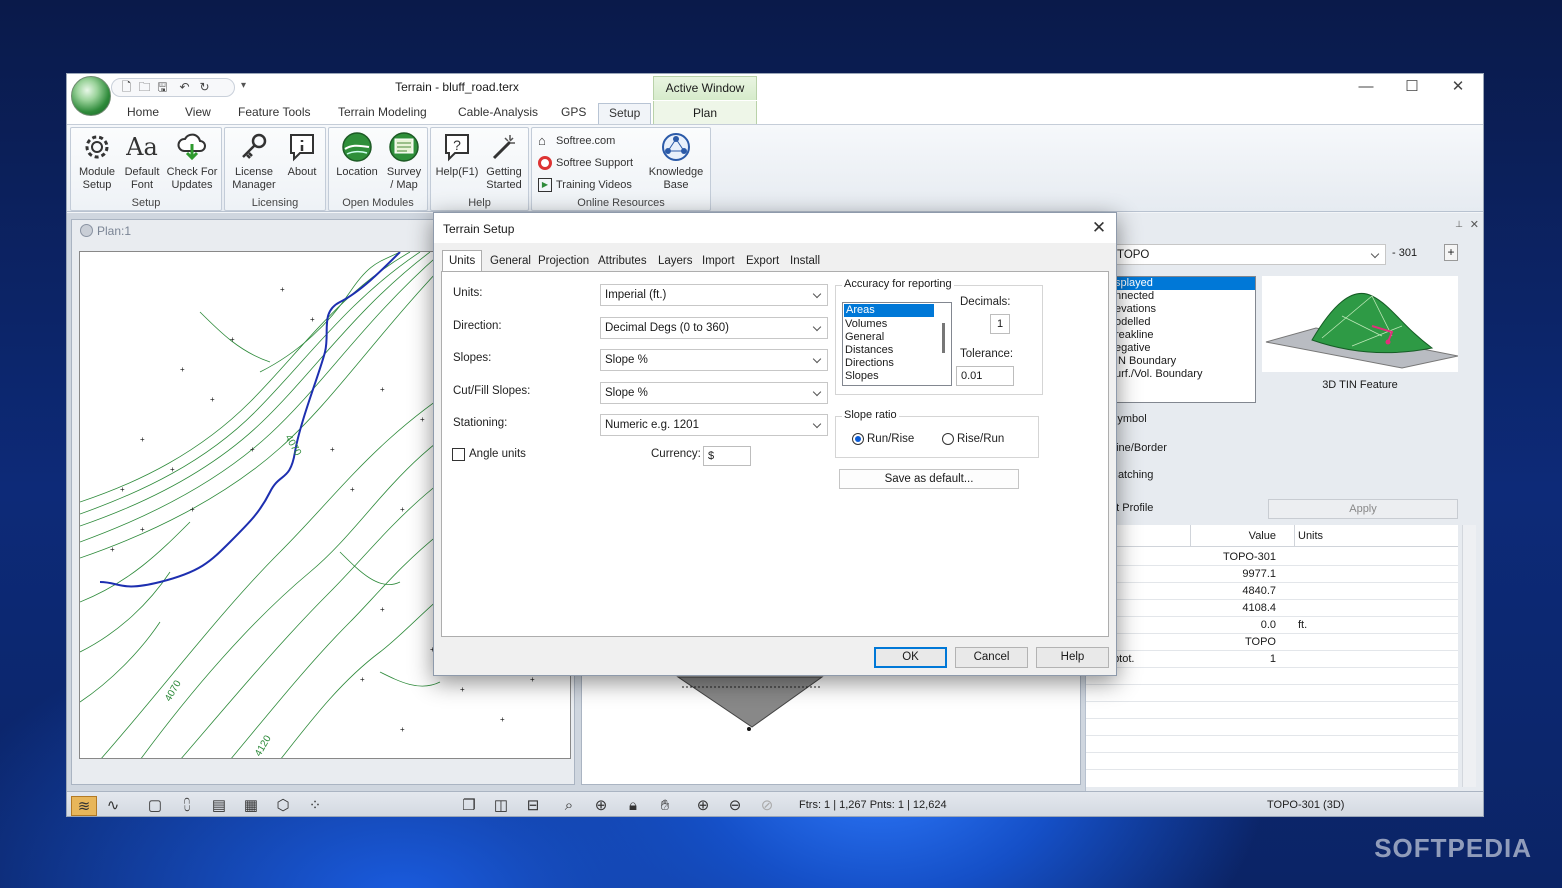 This screenshot has height=888, width=1562. Describe the element at coordinates (897, 350) in the screenshot. I see `list-item: Distances` at that location.